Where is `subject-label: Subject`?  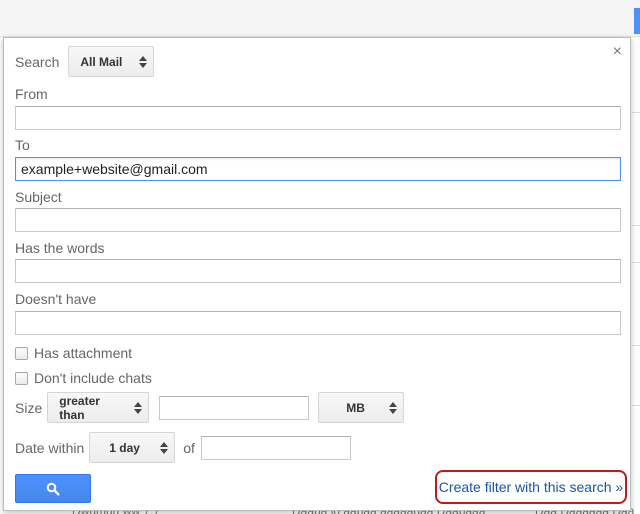 subject-label: Subject is located at coordinates (38, 197).